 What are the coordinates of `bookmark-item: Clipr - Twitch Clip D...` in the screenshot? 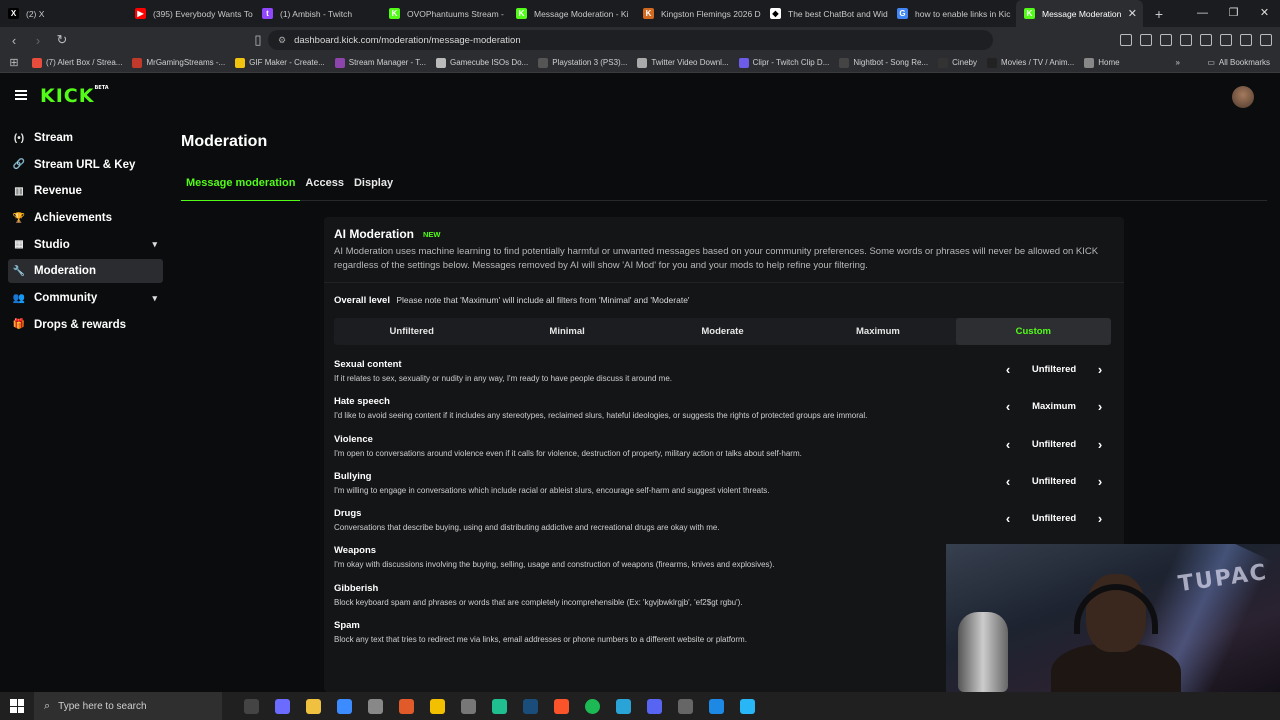 It's located at (783, 62).